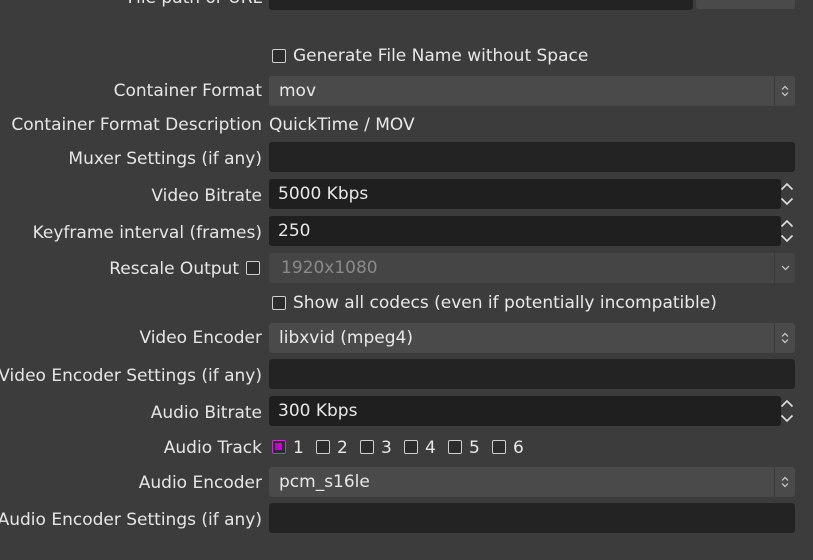  I want to click on keyframe-interval-stepper, so click(787, 231).